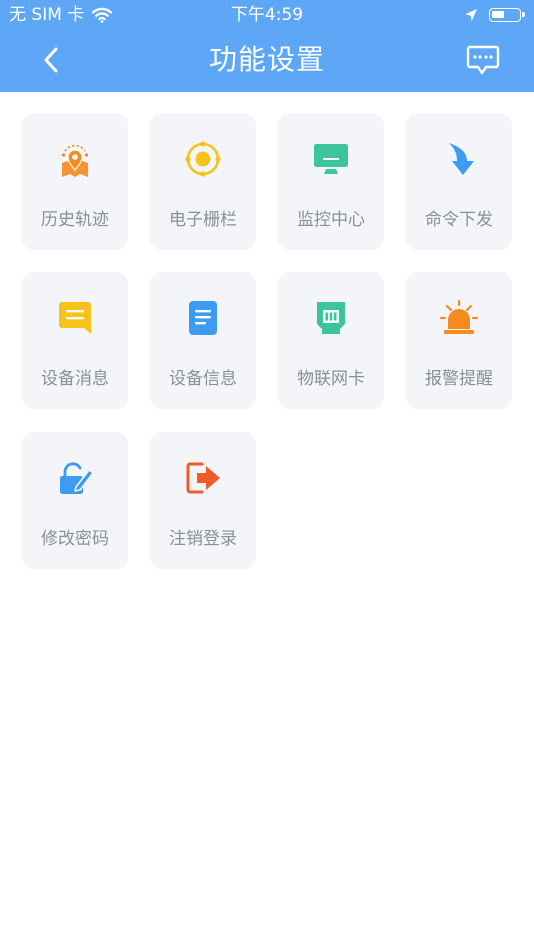 The image size is (534, 950). I want to click on menu-item-change-password: 修改密码, so click(75, 500).